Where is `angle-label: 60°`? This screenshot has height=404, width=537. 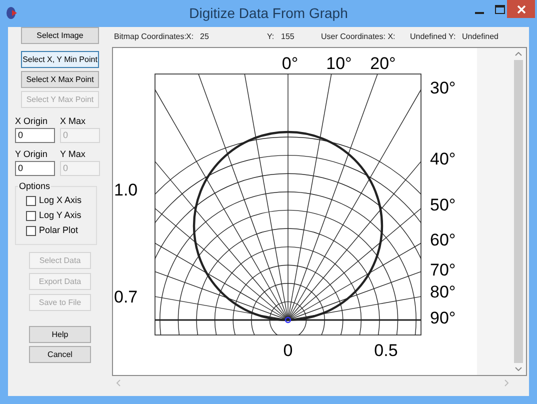 angle-label: 60° is located at coordinates (443, 240).